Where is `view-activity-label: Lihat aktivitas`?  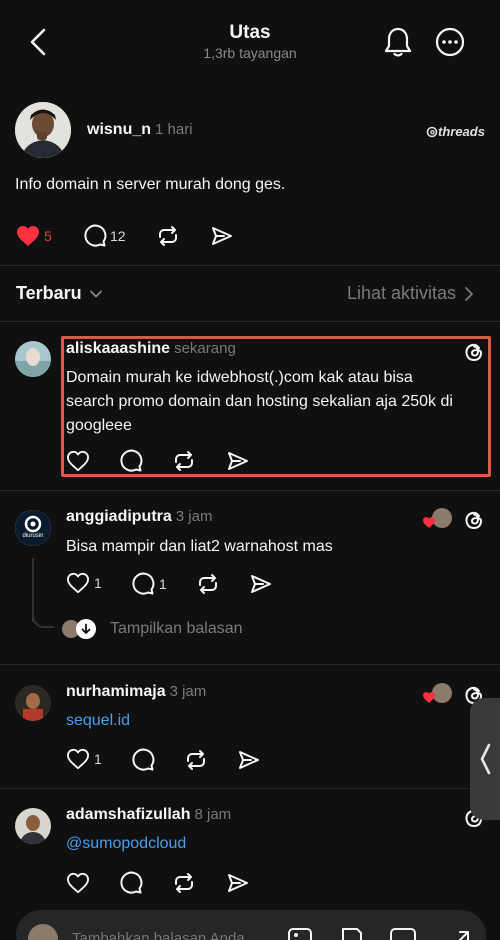 view-activity-label: Lihat aktivitas is located at coordinates (402, 293).